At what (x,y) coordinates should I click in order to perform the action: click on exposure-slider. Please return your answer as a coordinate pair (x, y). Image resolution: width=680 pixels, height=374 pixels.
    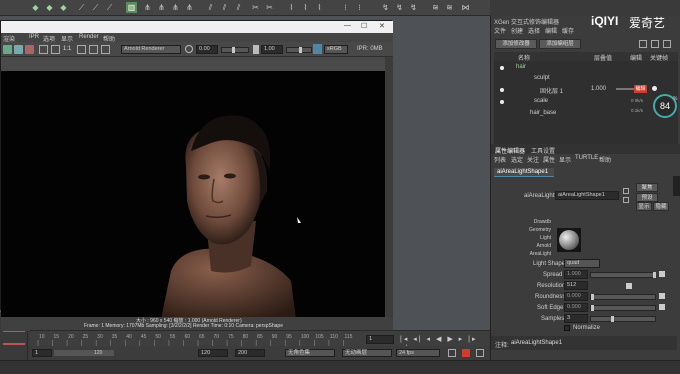
    Looking at the image, I should click on (235, 50).